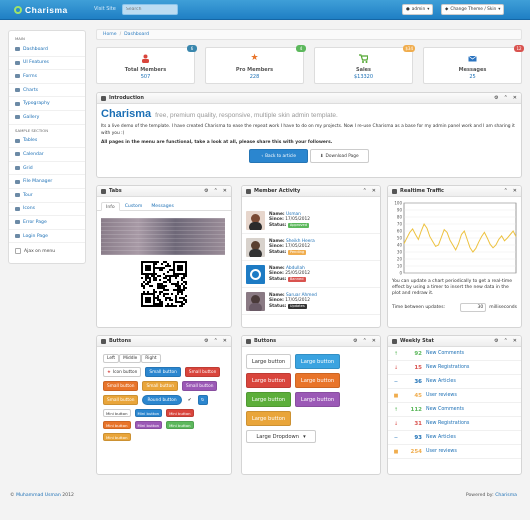 This screenshot has height=520, width=530. What do you see at coordinates (146, 64) in the screenshot?
I see `stat-tile-total-members: Total Members 507 6` at bounding box center [146, 64].